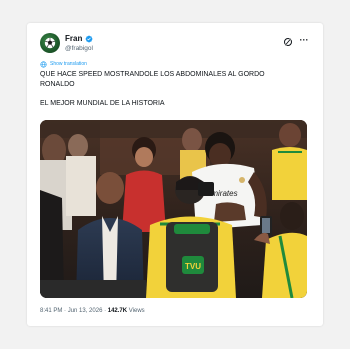 The width and height of the screenshot is (350, 349). What do you see at coordinates (102, 103) in the screenshot?
I see `tweet-text-line: EL MEJOR MUNDIAL DE LA HISTORIA` at bounding box center [102, 103].